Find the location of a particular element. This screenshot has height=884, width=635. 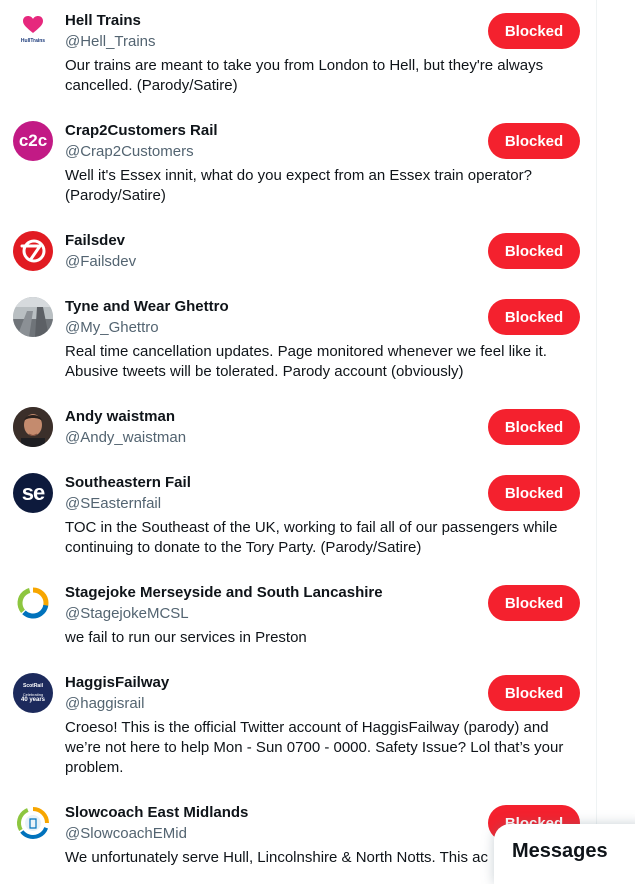

portrait-avatar-icon is located at coordinates (33, 427).